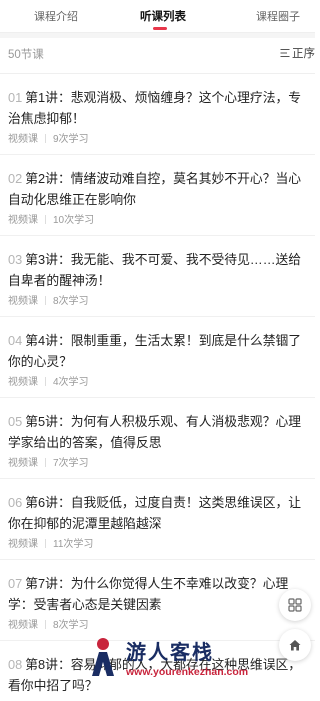 This screenshot has width=320, height=701. I want to click on list-item: 01 第1讲：悲观消极、烦恼缠身？这个心理疗法，专治焦虑抑郁！ 视频课 9次学习, so click(157, 114).